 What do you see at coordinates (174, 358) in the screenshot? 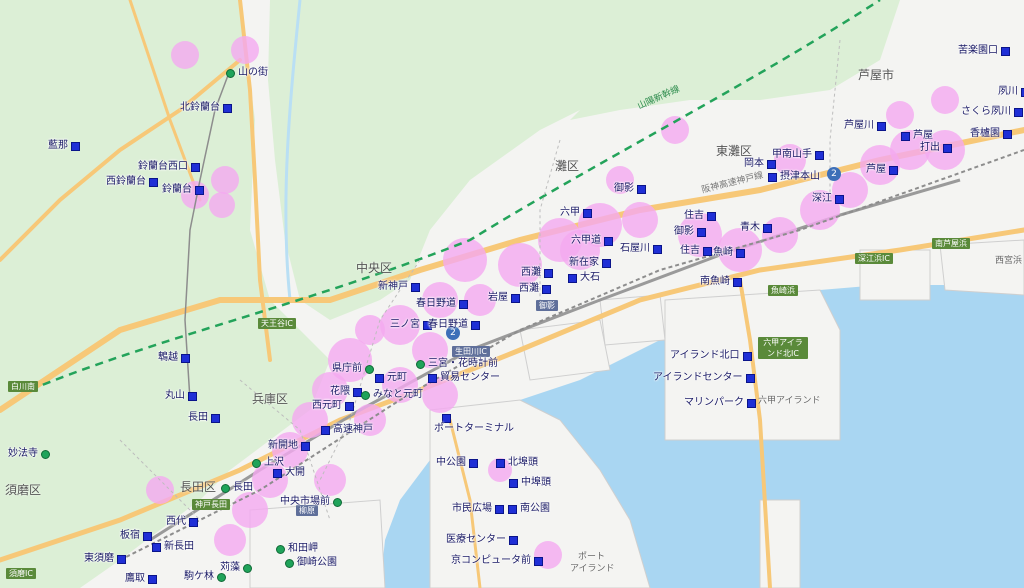
I see `station-hiyodorigoe: 鵯越` at bounding box center [174, 358].